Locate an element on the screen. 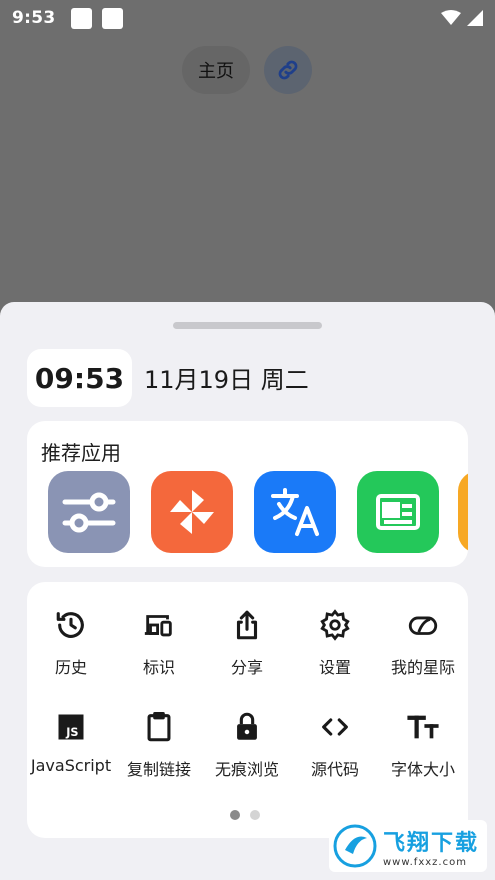  code-icon is located at coordinates (335, 727).